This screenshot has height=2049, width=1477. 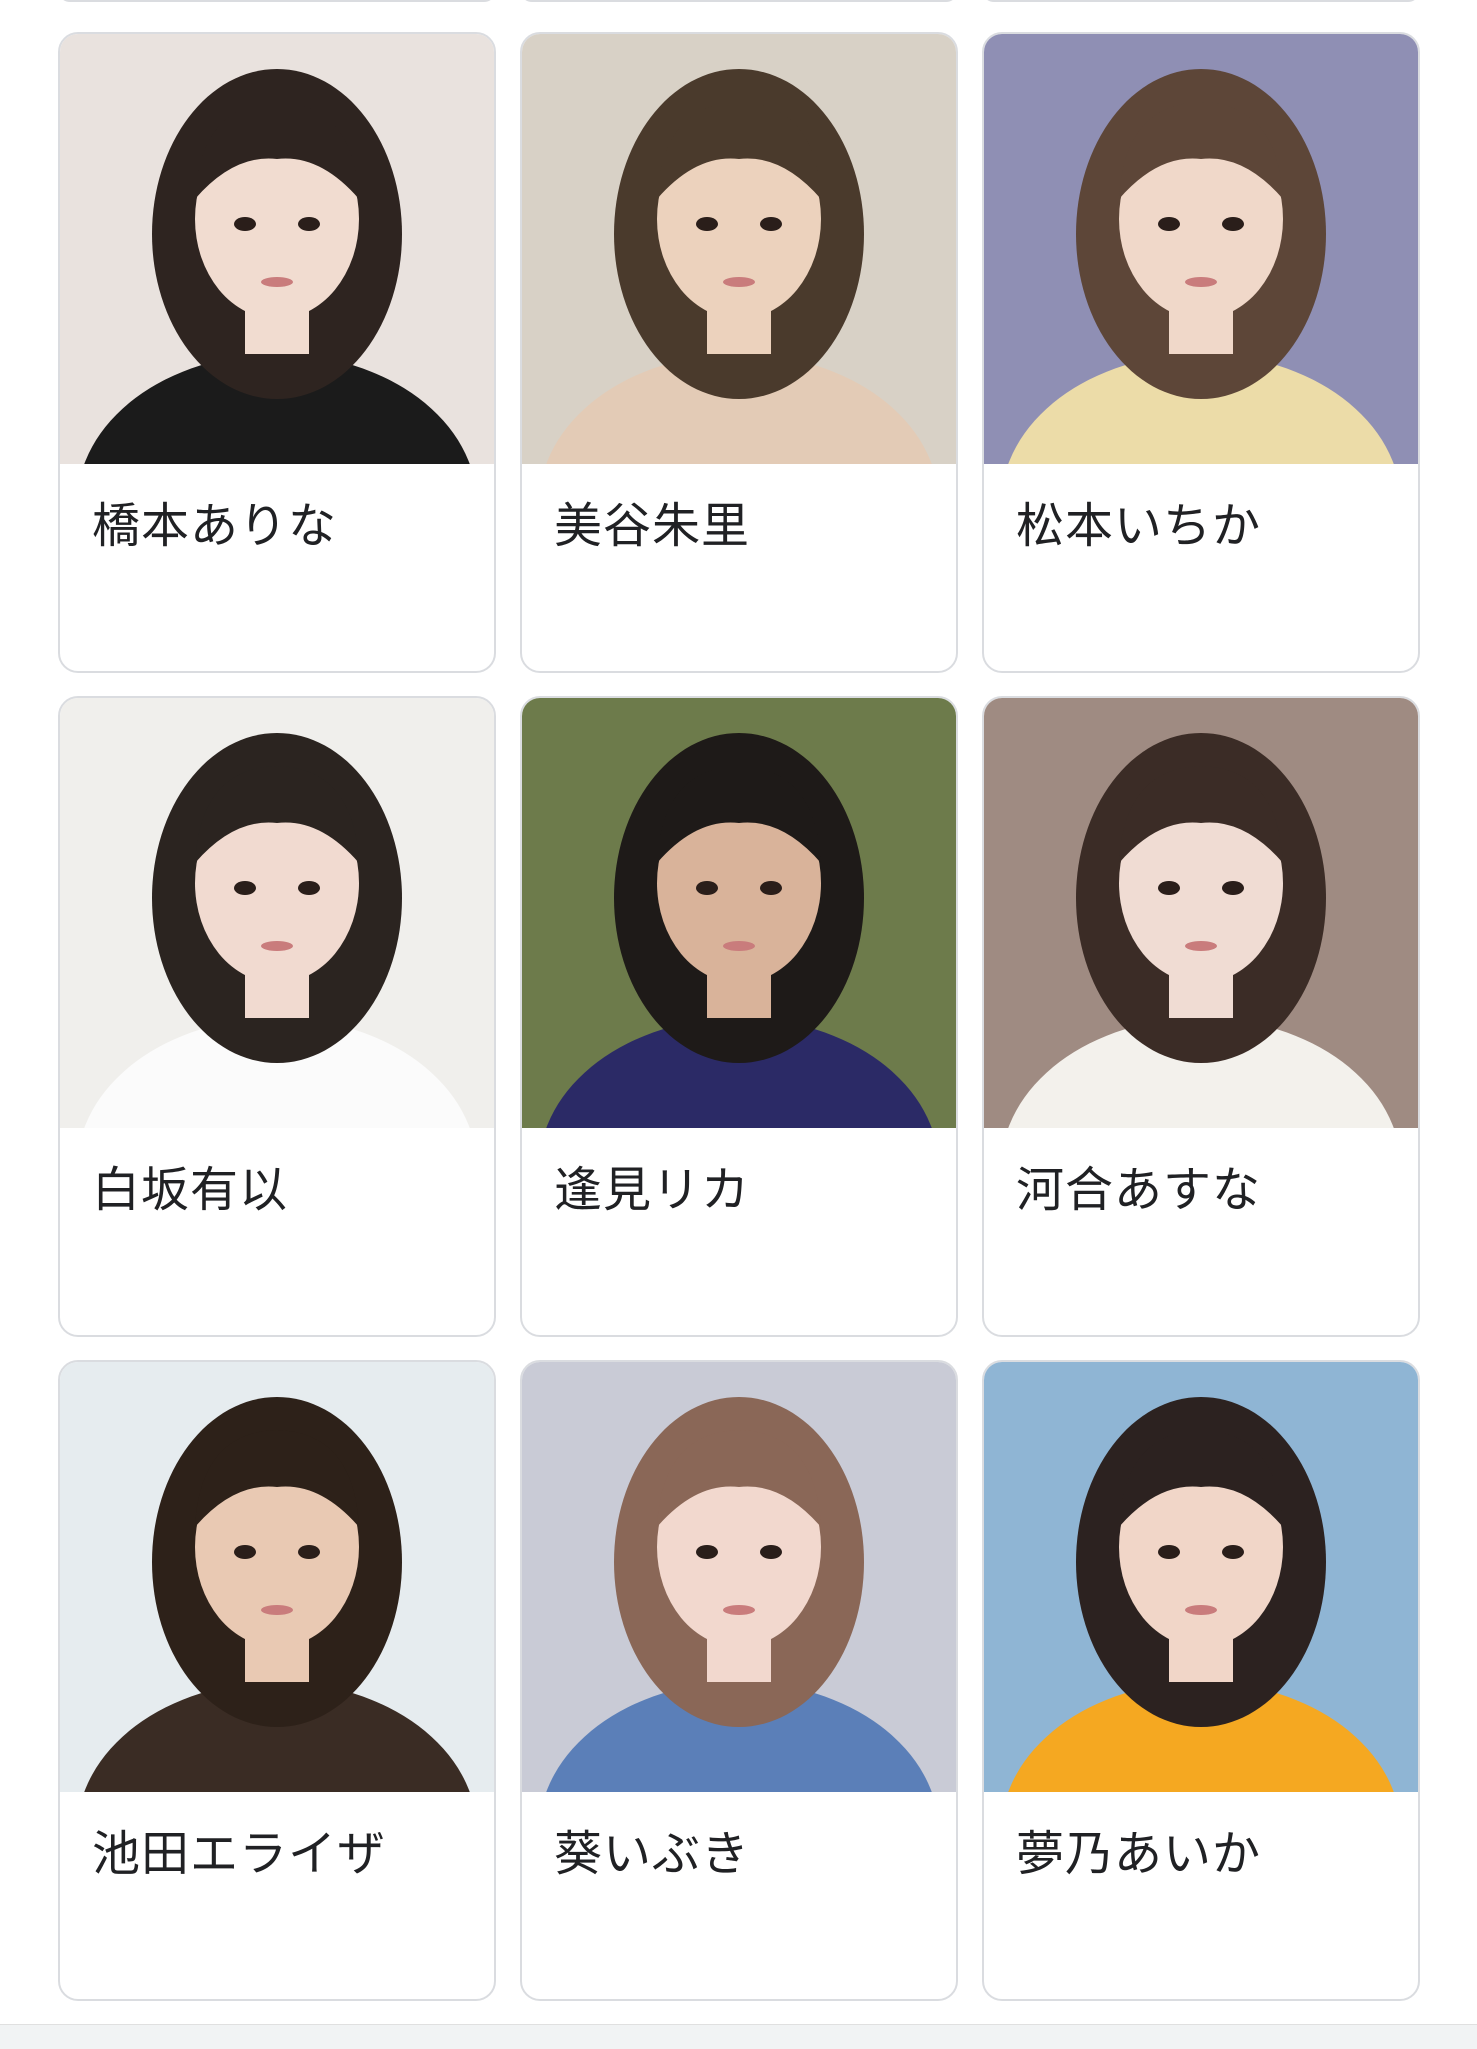 I want to click on result-card: 池田エライザ, so click(x=277, y=1680).